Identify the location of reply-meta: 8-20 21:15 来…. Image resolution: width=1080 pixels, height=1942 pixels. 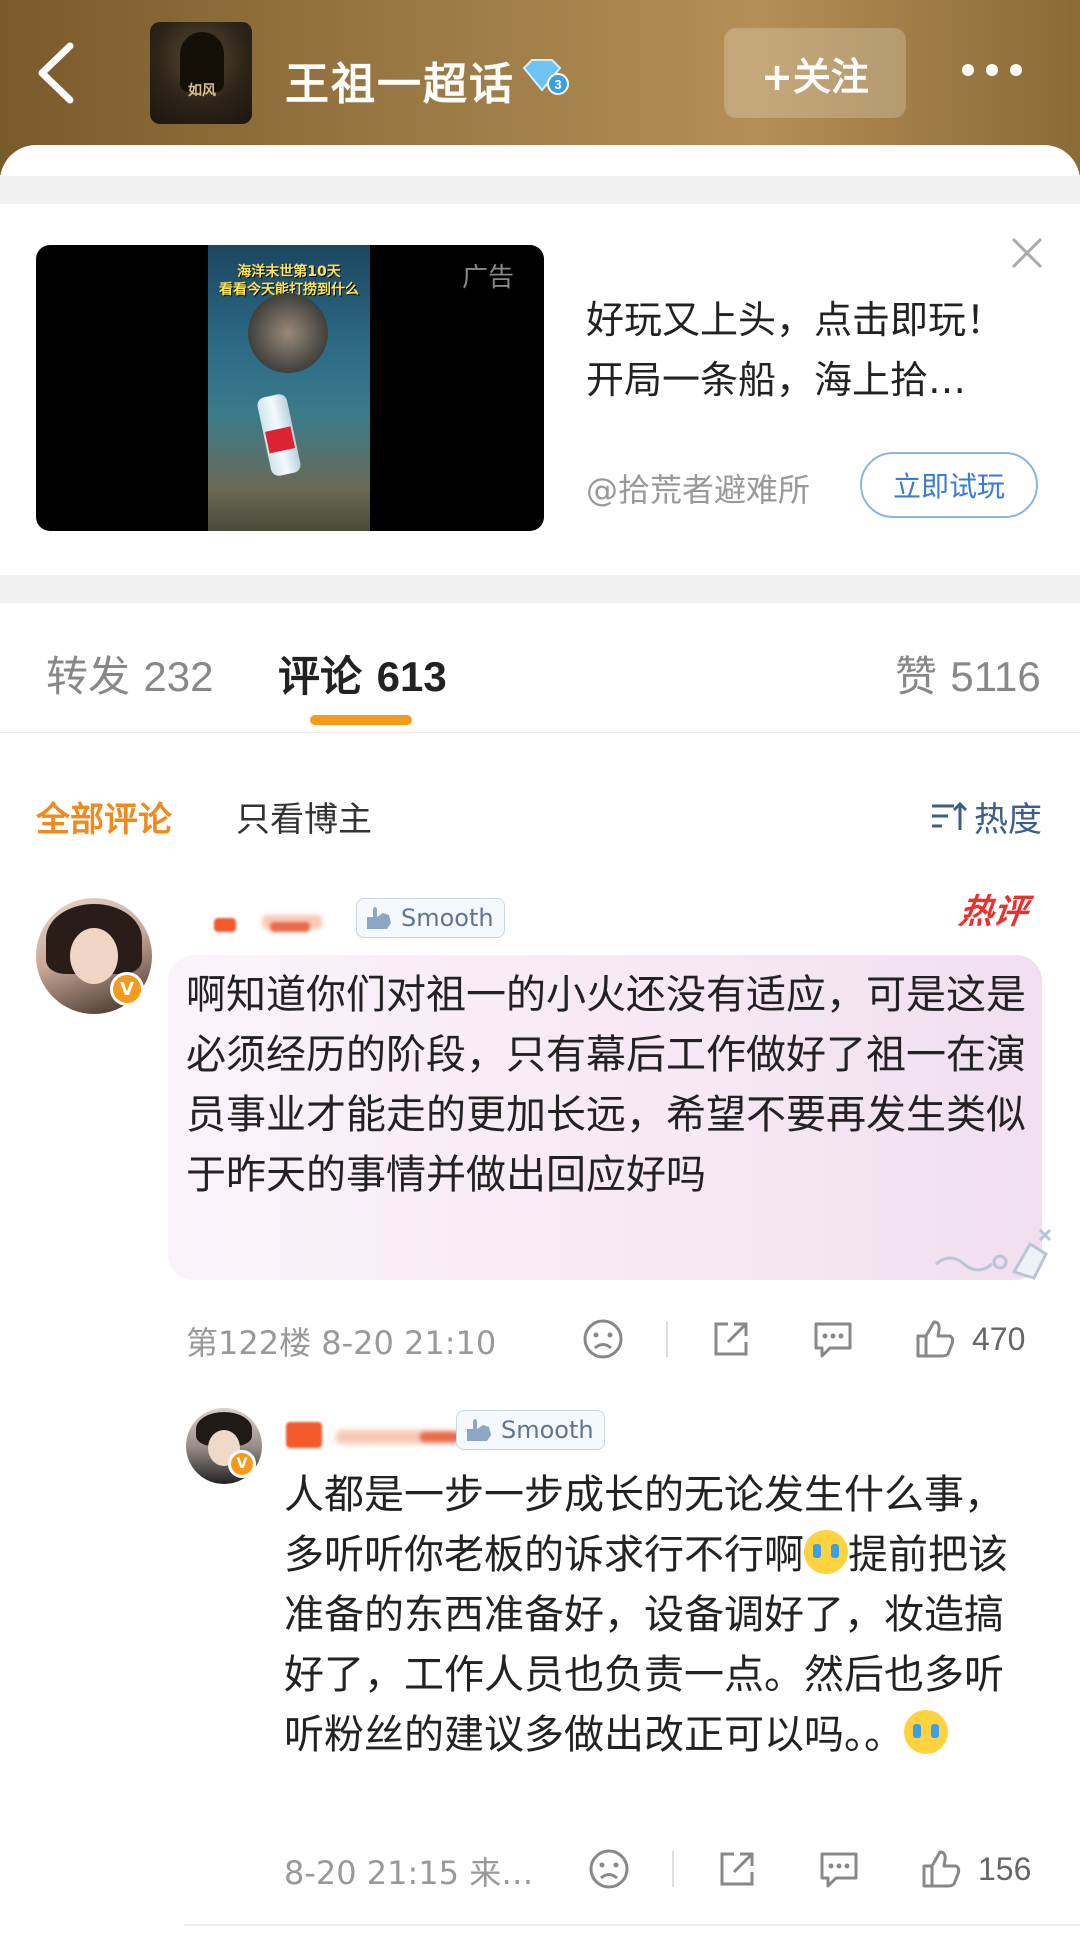
(409, 1873).